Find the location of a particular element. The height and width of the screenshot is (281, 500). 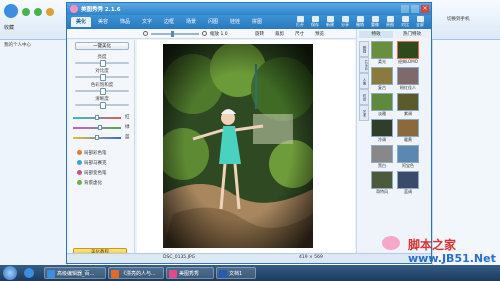

original-button: 原图 is located at coordinates (390, 22).